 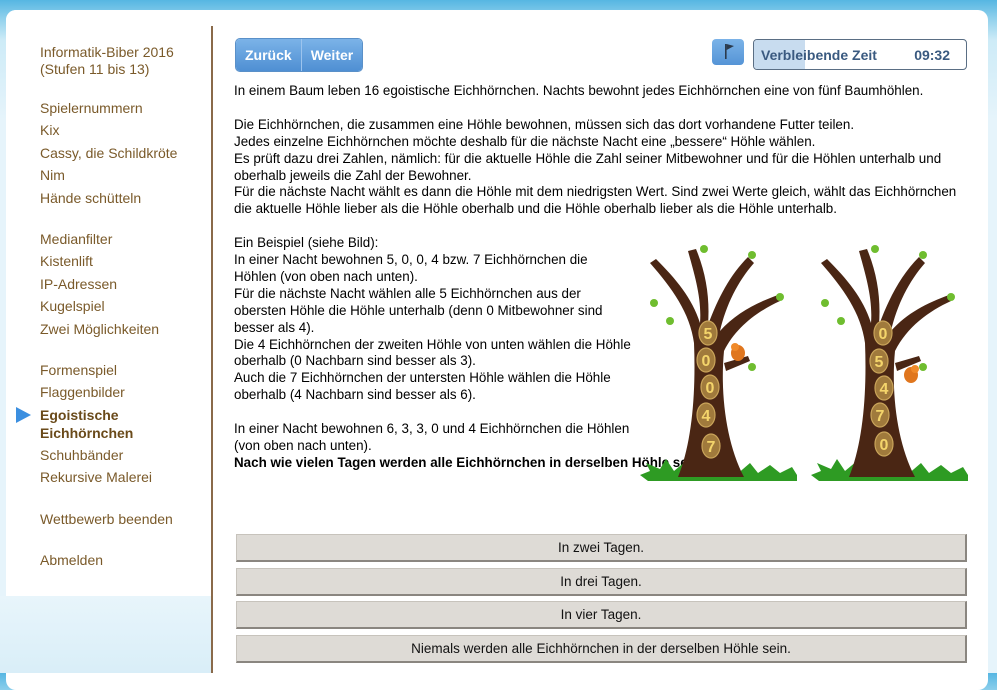 What do you see at coordinates (932, 55) in the screenshot?
I see `timer-value: 09:32` at bounding box center [932, 55].